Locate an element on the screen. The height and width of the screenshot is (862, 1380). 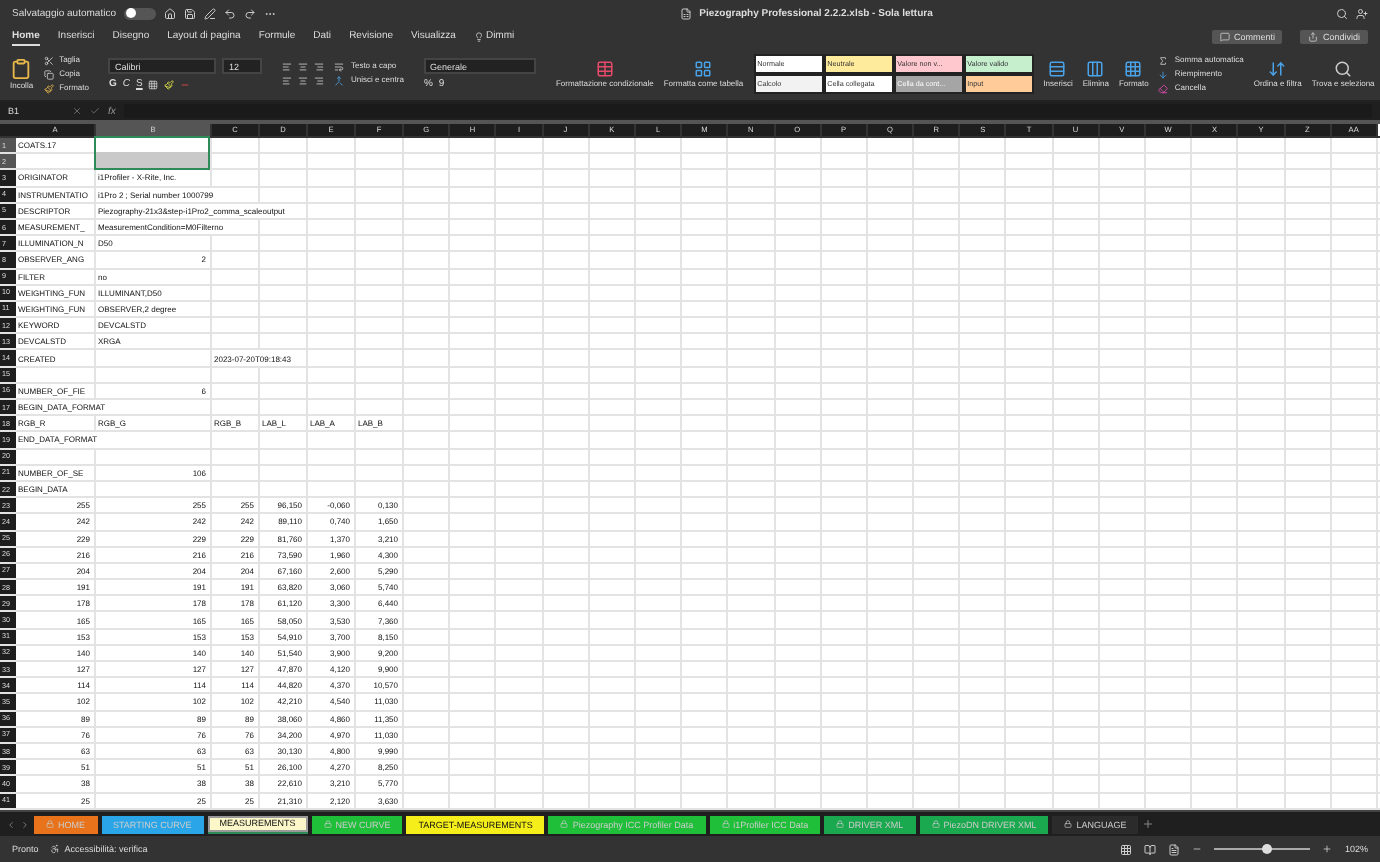
align-center-icon is located at coordinates (303, 81).